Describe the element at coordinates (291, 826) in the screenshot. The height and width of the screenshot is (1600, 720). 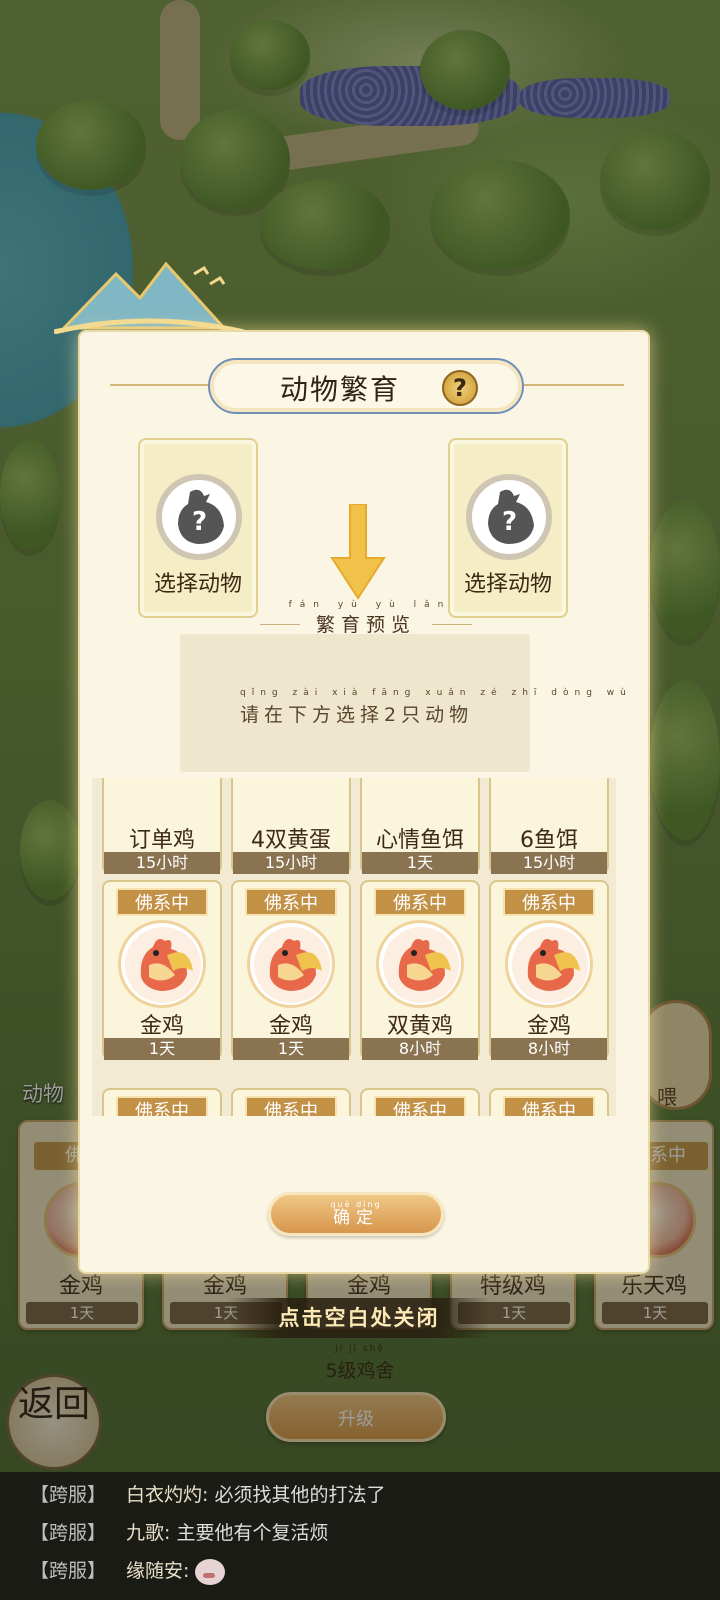
I see `animal-card: 4双黄蛋 15小时` at that location.